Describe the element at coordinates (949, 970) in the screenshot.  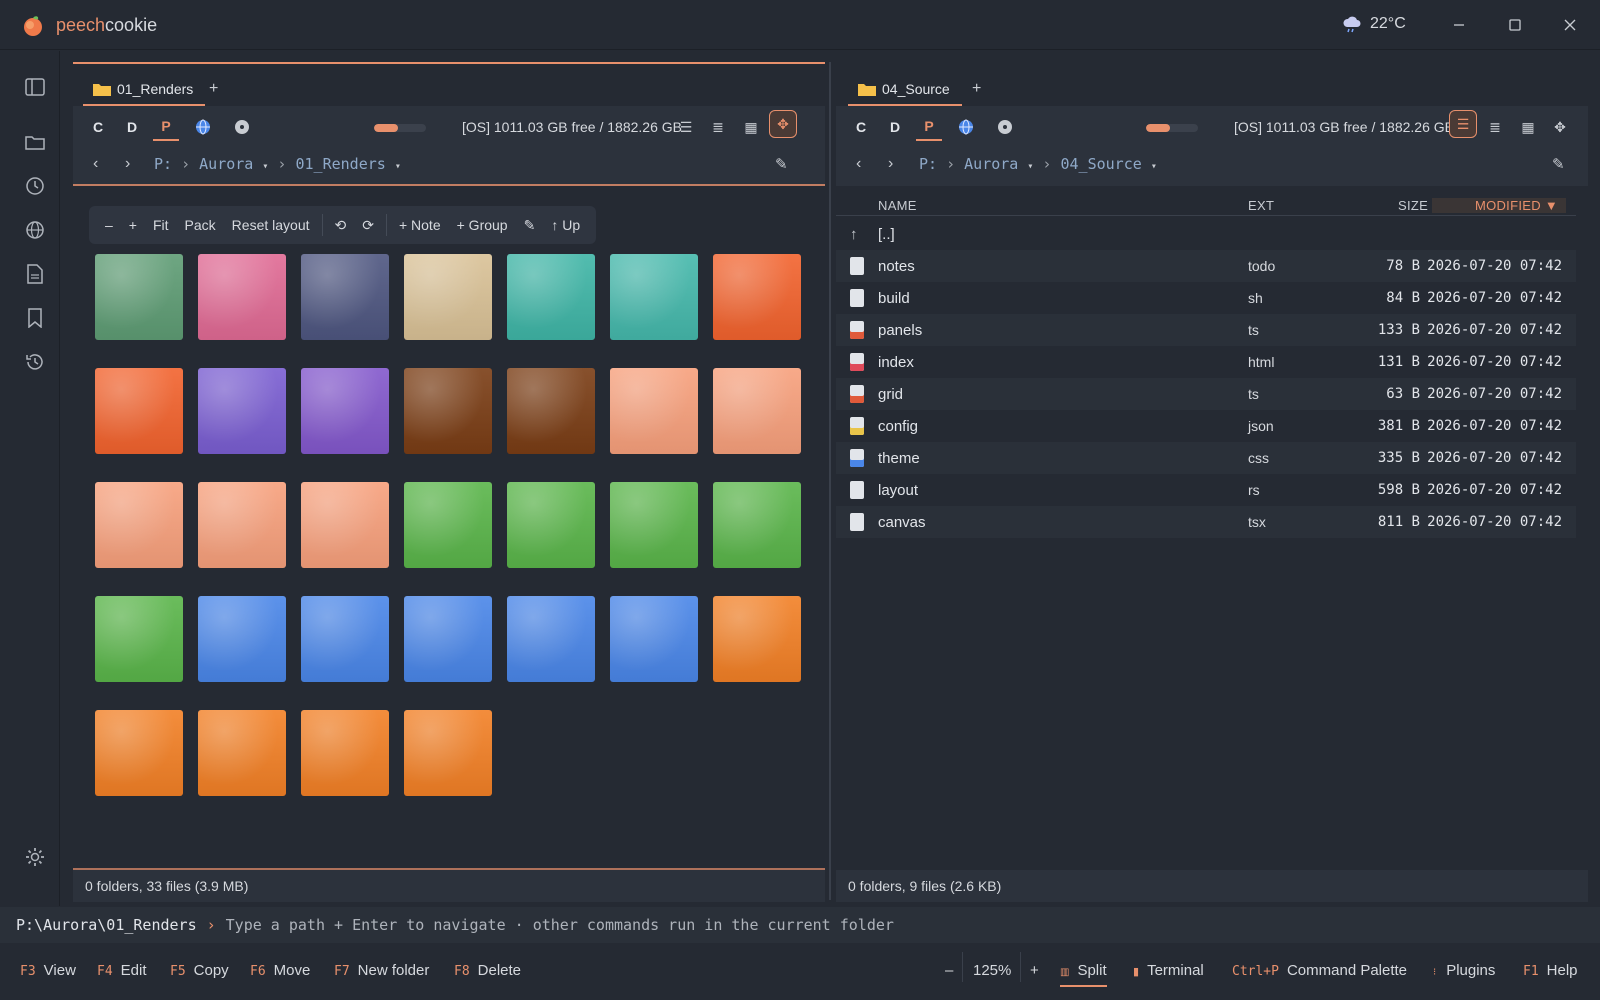
I see `zoom-out-button: –` at that location.